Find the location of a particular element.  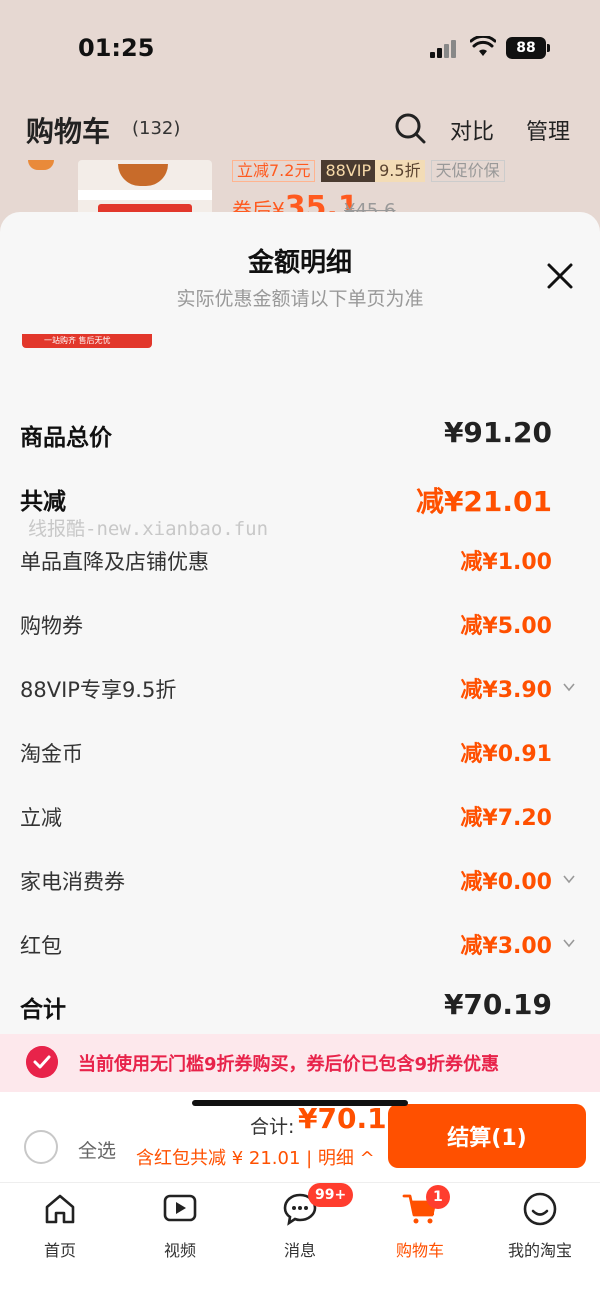

home-indicator is located at coordinates (300, 1103).